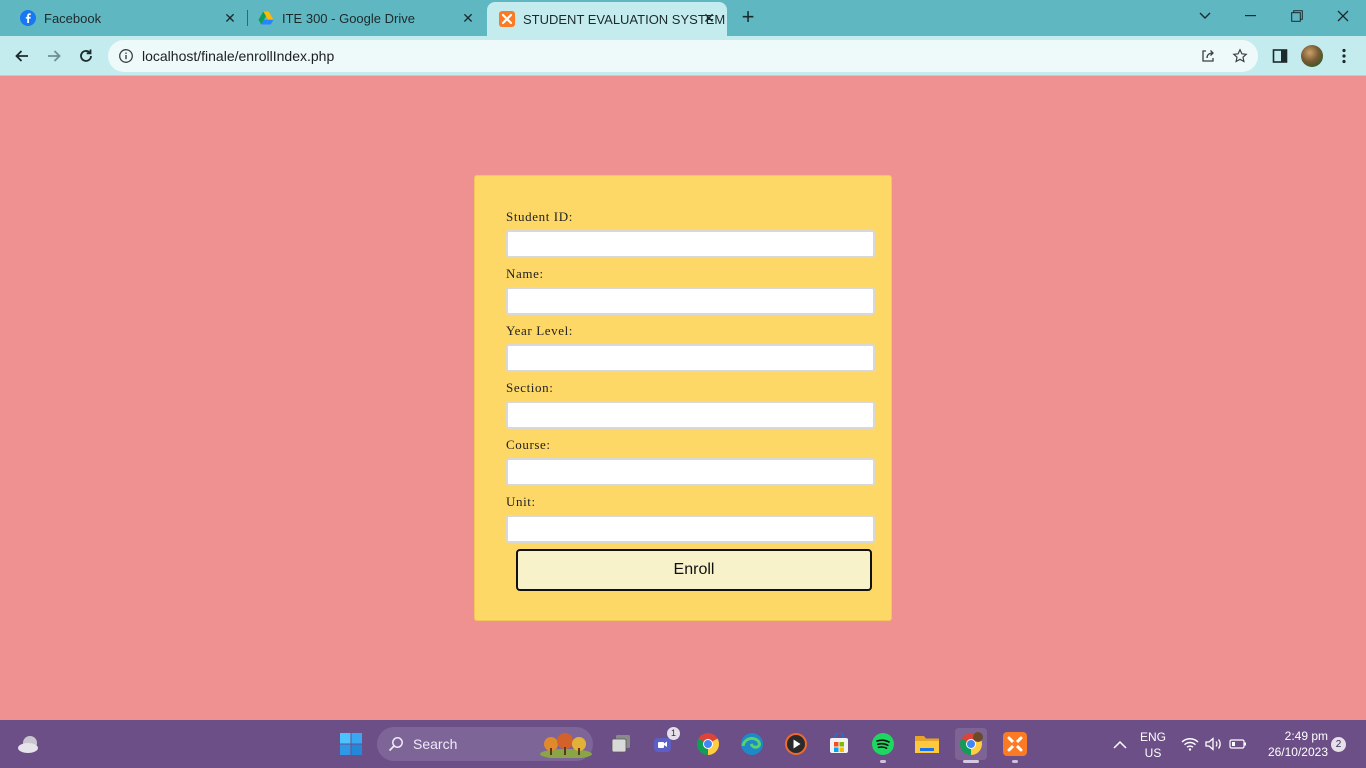 The height and width of the screenshot is (768, 1366). What do you see at coordinates (690, 415) in the screenshot?
I see `section-input` at bounding box center [690, 415].